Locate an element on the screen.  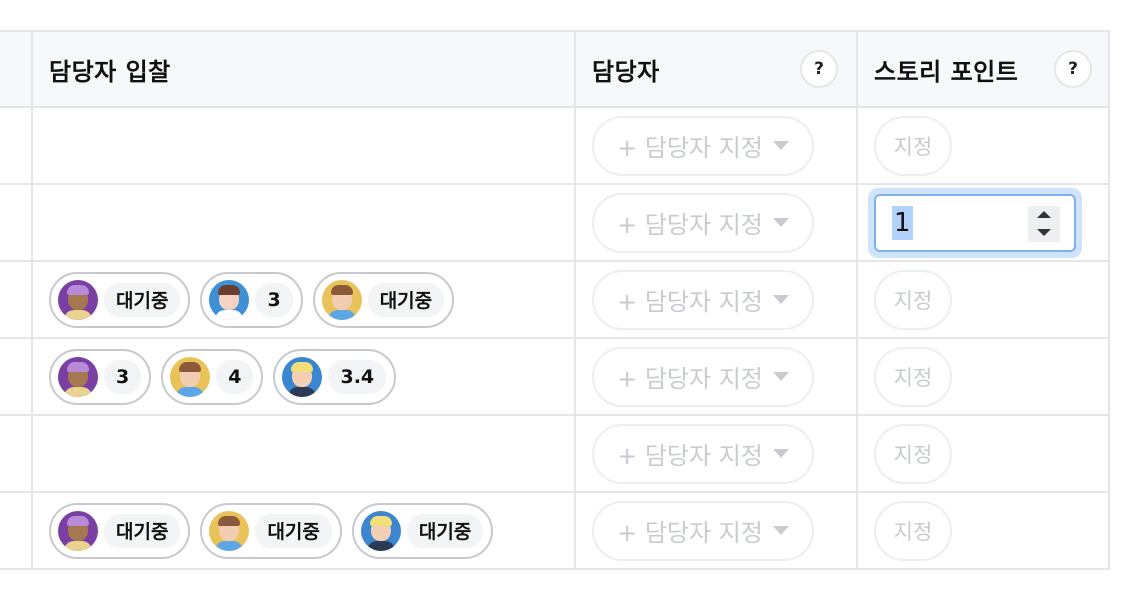
story-point-value: 1 is located at coordinates (902, 222).